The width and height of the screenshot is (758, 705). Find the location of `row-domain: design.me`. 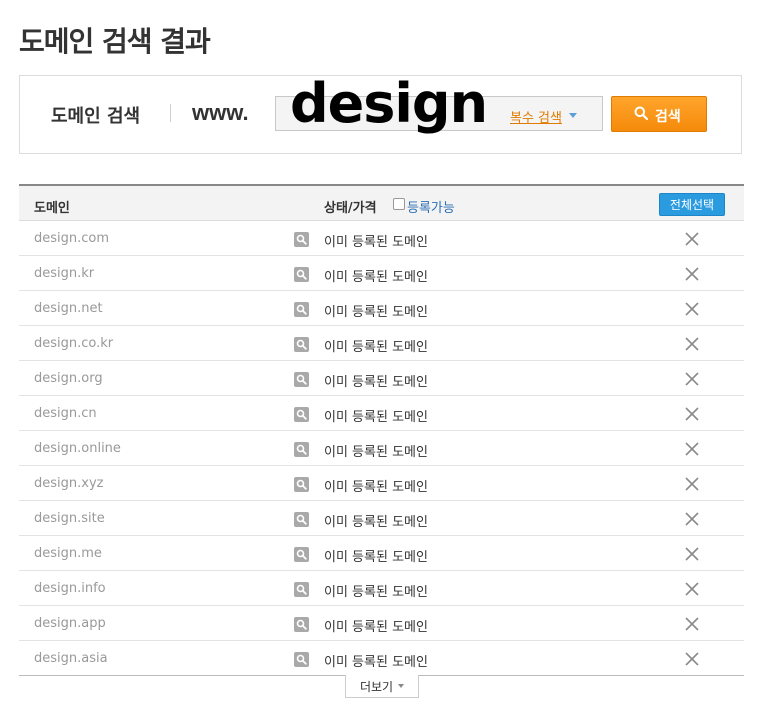

row-domain: design.me is located at coordinates (68, 553).